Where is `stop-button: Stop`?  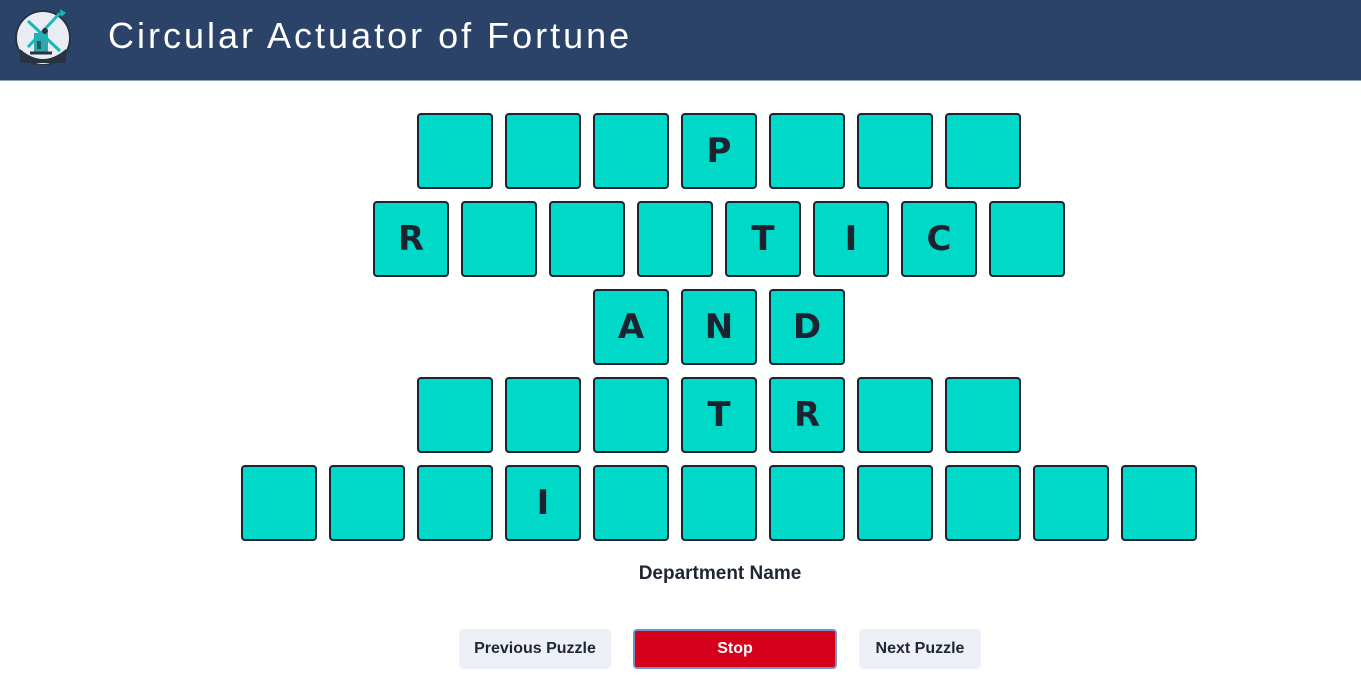
stop-button: Stop is located at coordinates (735, 649).